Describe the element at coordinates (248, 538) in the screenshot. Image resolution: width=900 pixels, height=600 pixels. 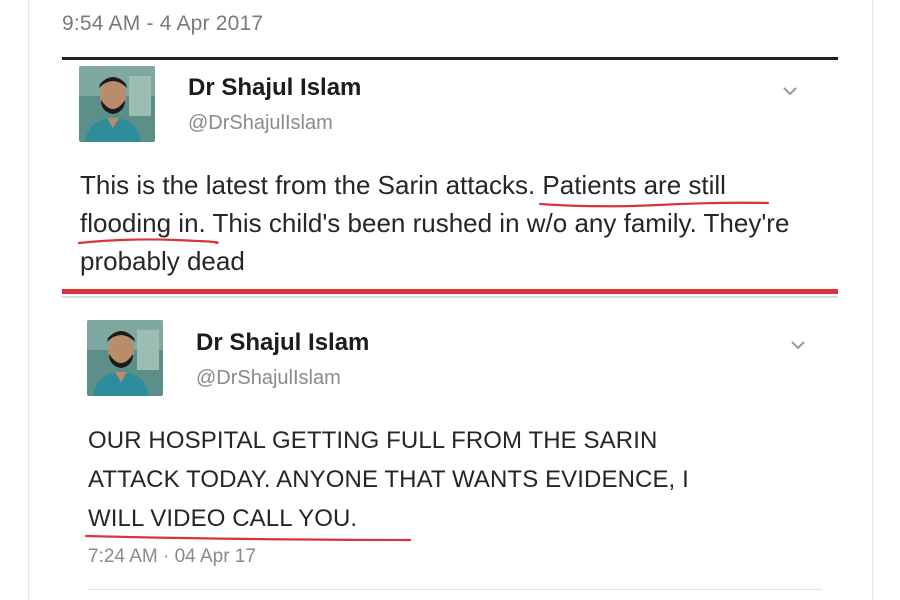
I see `red-underline` at that location.